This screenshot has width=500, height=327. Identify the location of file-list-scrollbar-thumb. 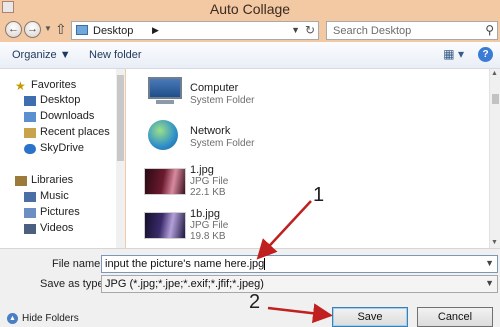
(495, 99).